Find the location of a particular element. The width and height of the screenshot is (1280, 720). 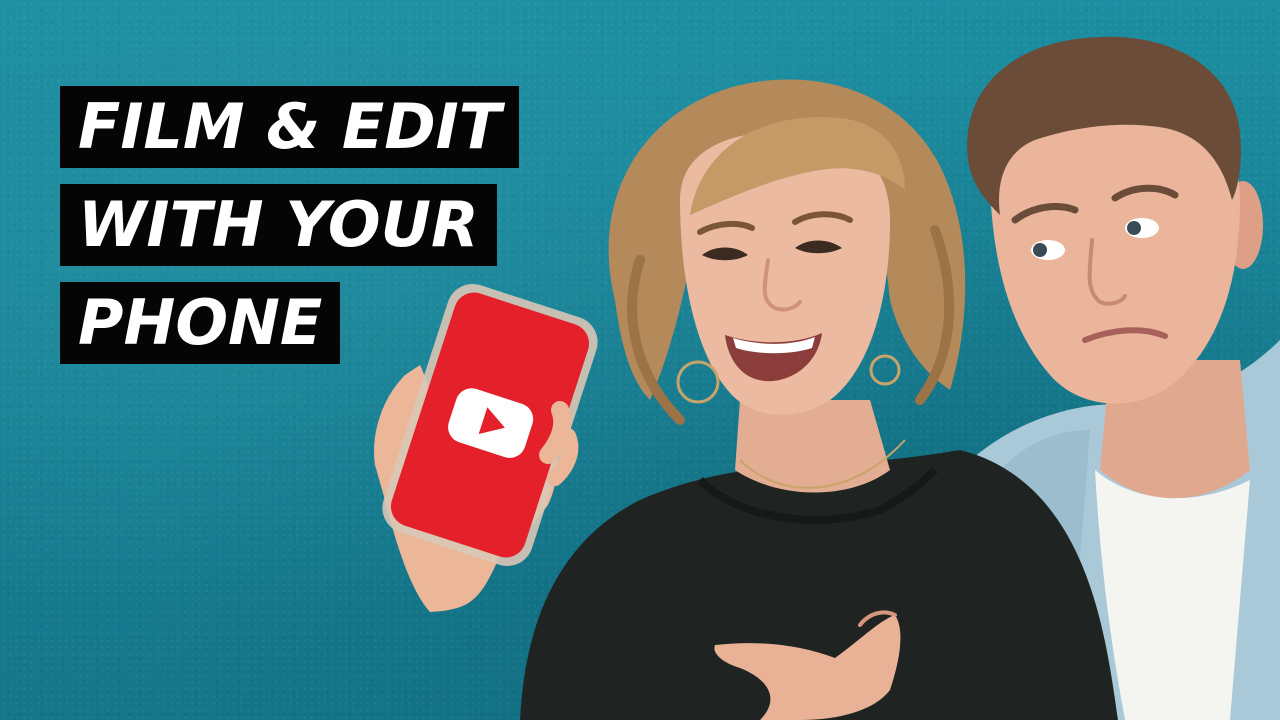

headline: FILM & EDIT WITH YOUR PHONE is located at coordinates (290, 225).